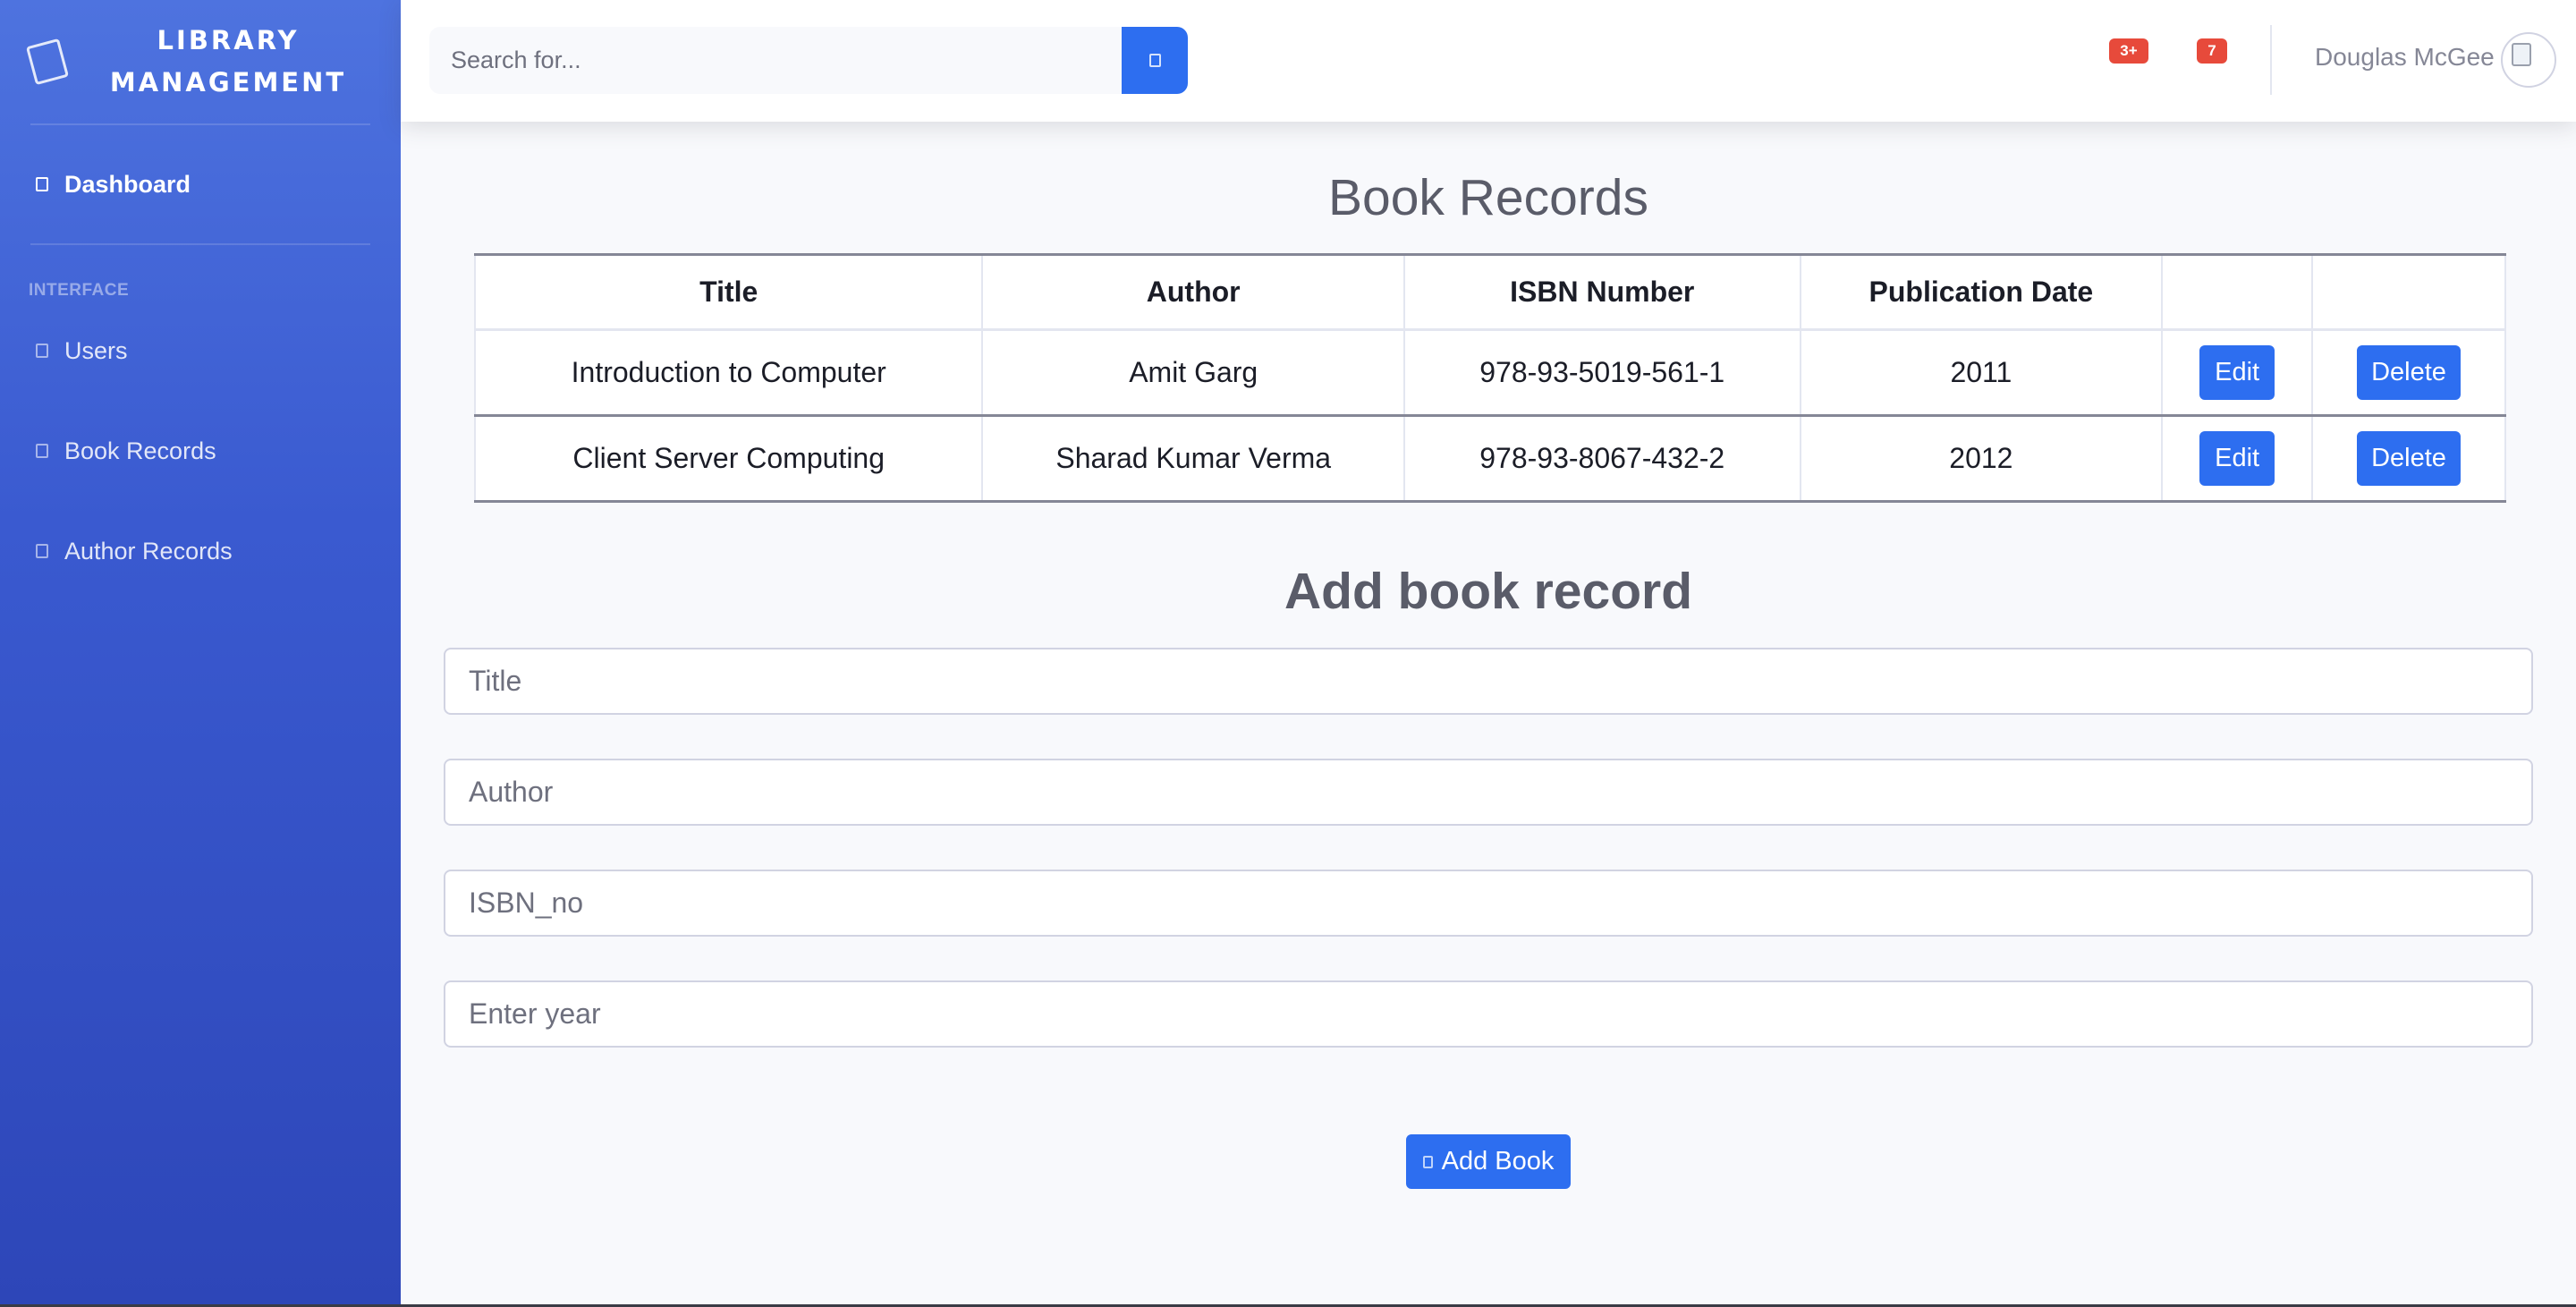  I want to click on cell-date: 2012, so click(1981, 458).